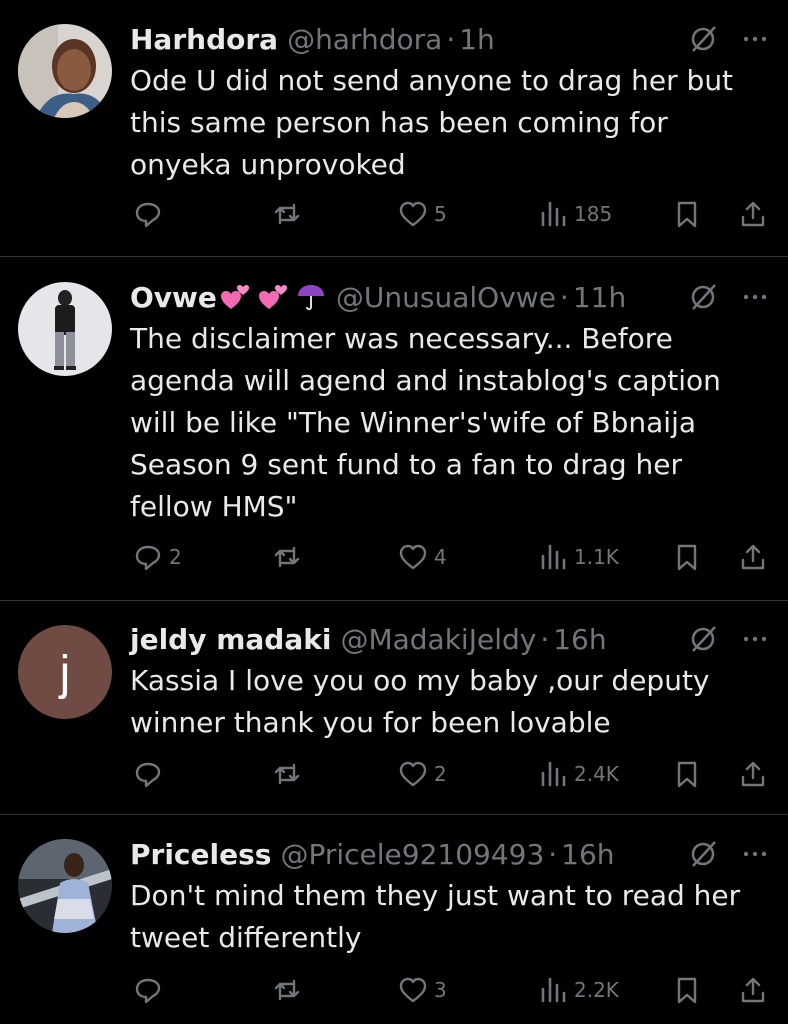 The image size is (788, 1024). Describe the element at coordinates (157, 557) in the screenshot. I see `reply-button: 2` at that location.